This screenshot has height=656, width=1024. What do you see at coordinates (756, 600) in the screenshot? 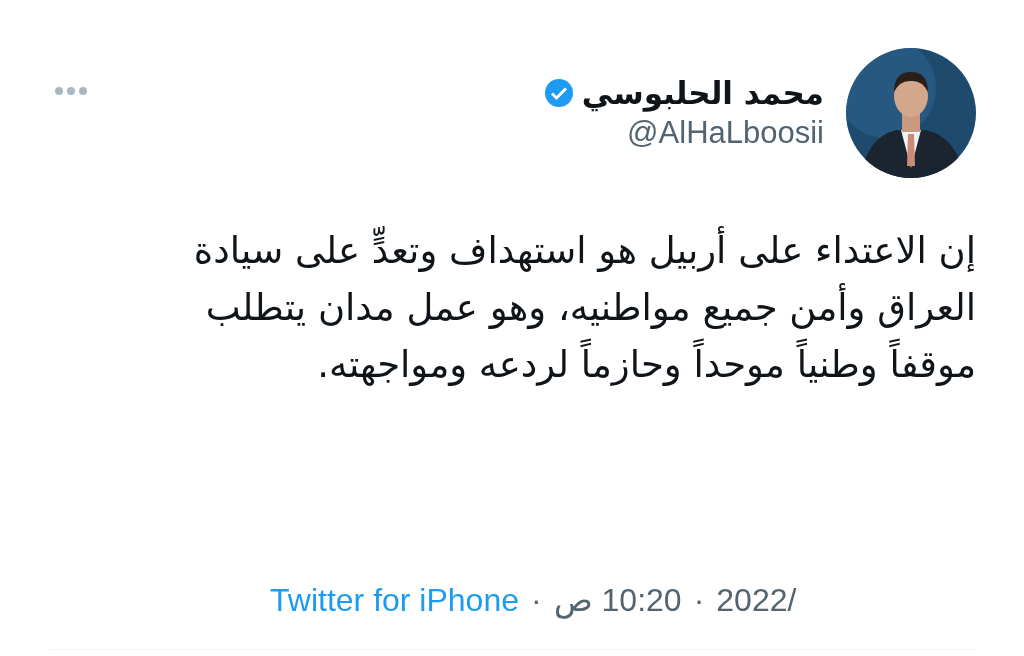
I see `tweet-date: 2022/` at bounding box center [756, 600].